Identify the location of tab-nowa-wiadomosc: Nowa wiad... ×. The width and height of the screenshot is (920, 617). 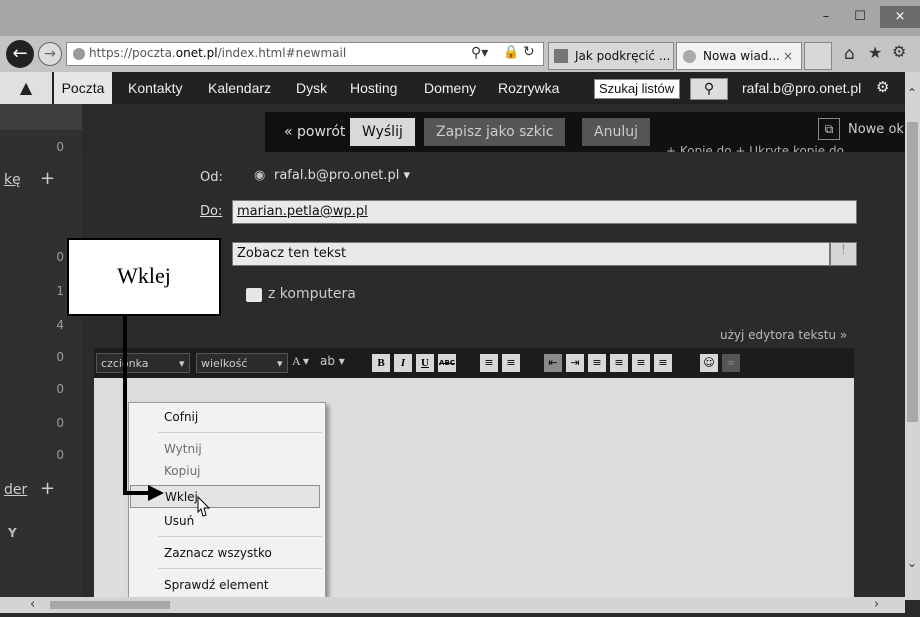
(739, 56).